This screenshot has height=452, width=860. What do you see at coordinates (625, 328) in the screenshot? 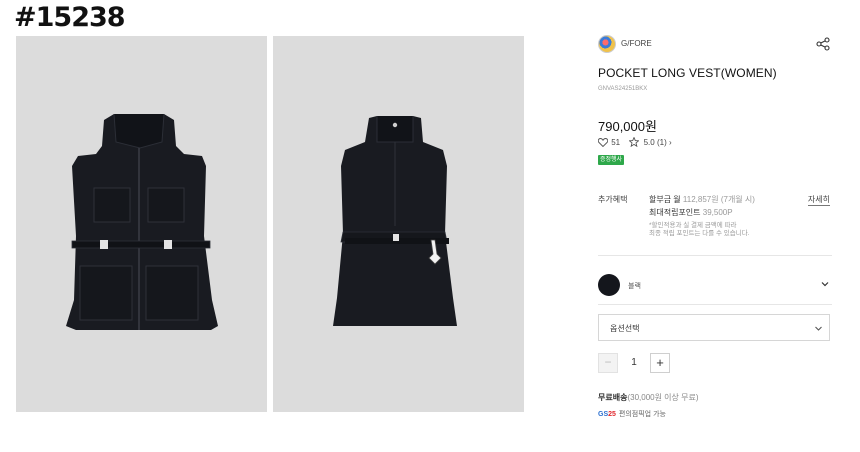
I see `option-select-label: 옵션선택` at bounding box center [625, 328].